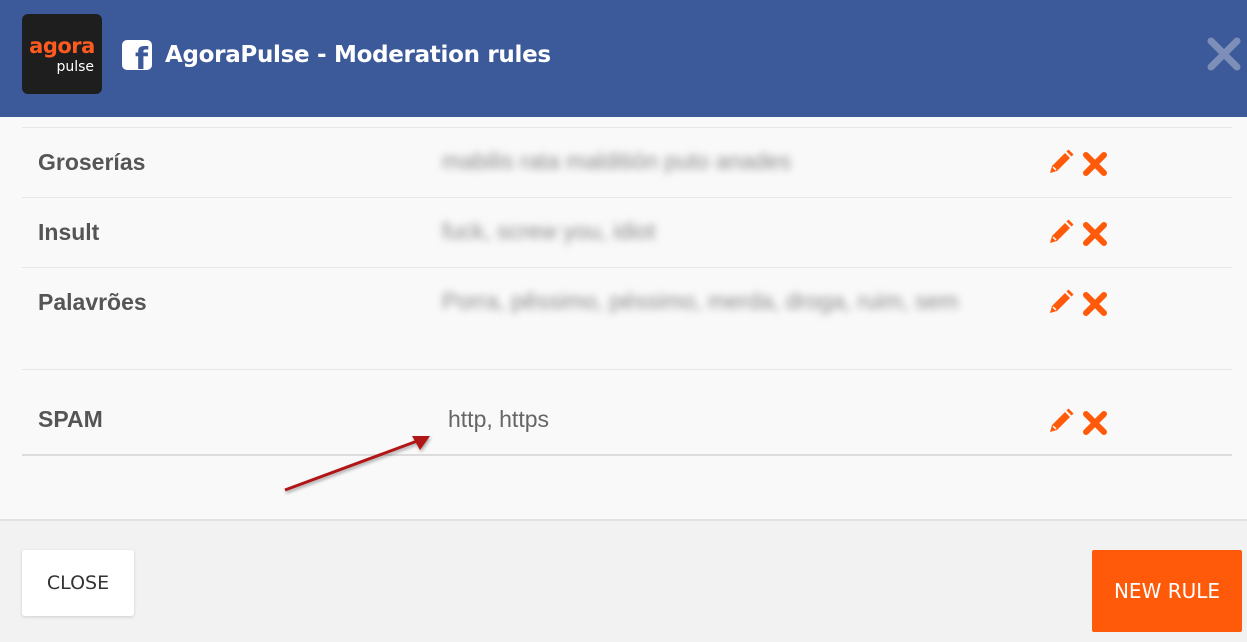  I want to click on rule-name: Insult, so click(69, 232).